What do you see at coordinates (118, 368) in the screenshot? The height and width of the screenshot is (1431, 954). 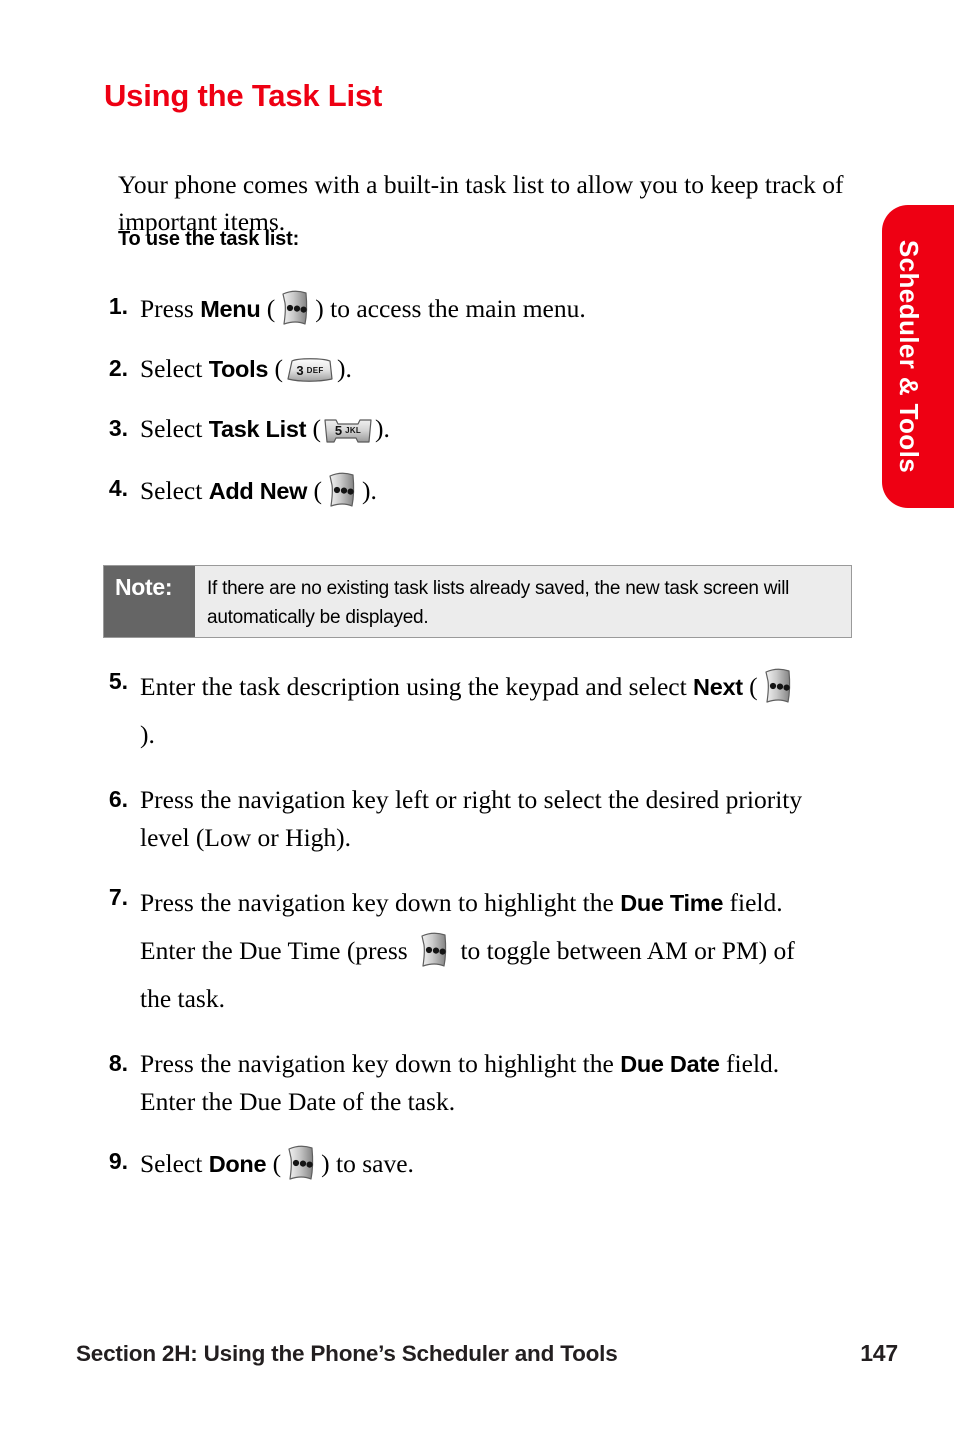 I see `step-number: 2.` at bounding box center [118, 368].